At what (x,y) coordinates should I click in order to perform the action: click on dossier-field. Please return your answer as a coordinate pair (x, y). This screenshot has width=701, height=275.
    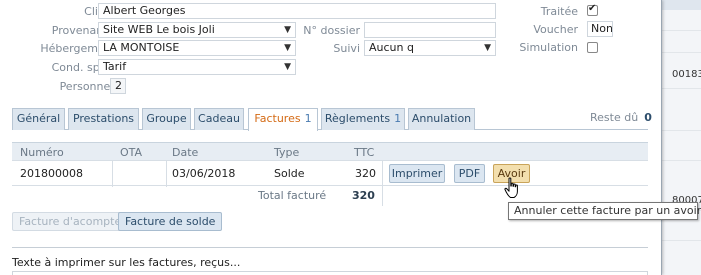
    Looking at the image, I should click on (430, 30).